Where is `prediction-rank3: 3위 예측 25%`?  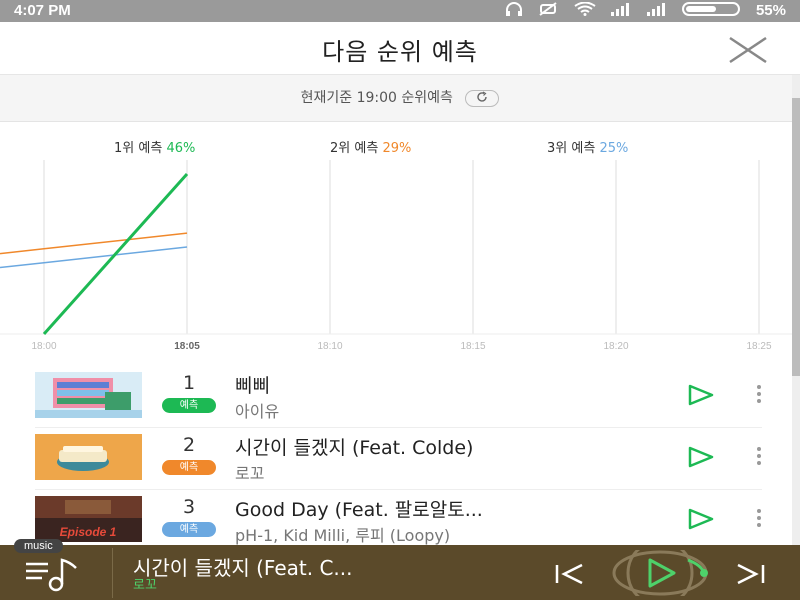 prediction-rank3: 3위 예측 25% is located at coordinates (587, 146).